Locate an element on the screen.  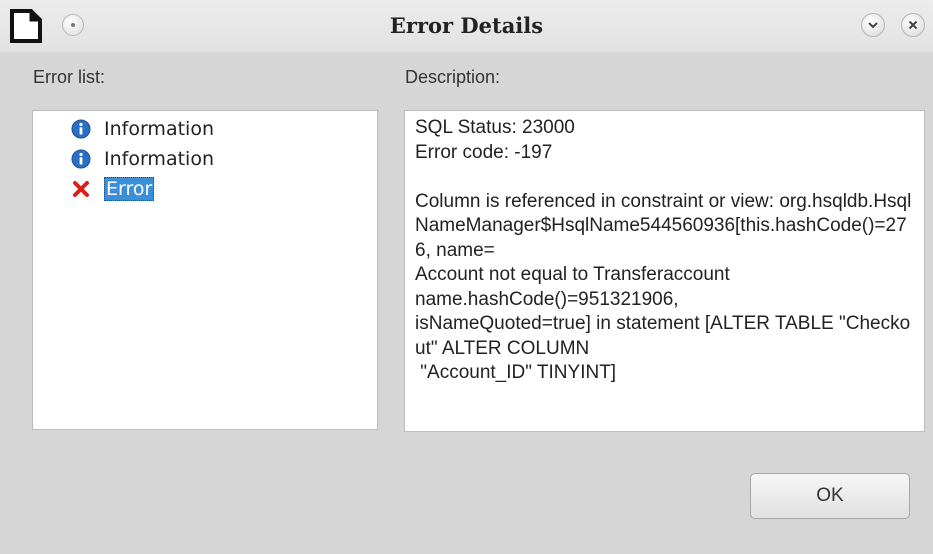
list-item-selected: Error is located at coordinates (113, 189).